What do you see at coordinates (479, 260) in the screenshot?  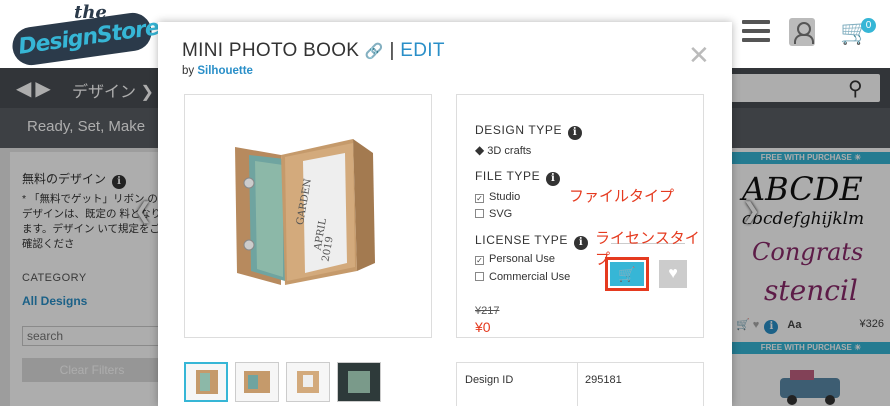 I see `personal-use-checkbox: ✓` at bounding box center [479, 260].